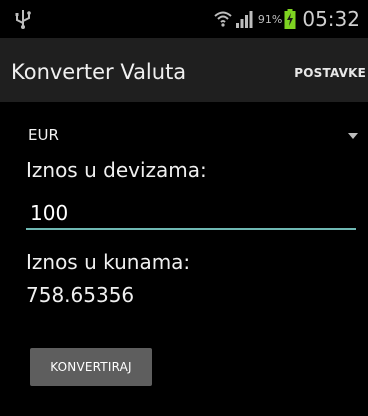 The width and height of the screenshot is (368, 416). I want to click on wifi-icon, so click(223, 19).